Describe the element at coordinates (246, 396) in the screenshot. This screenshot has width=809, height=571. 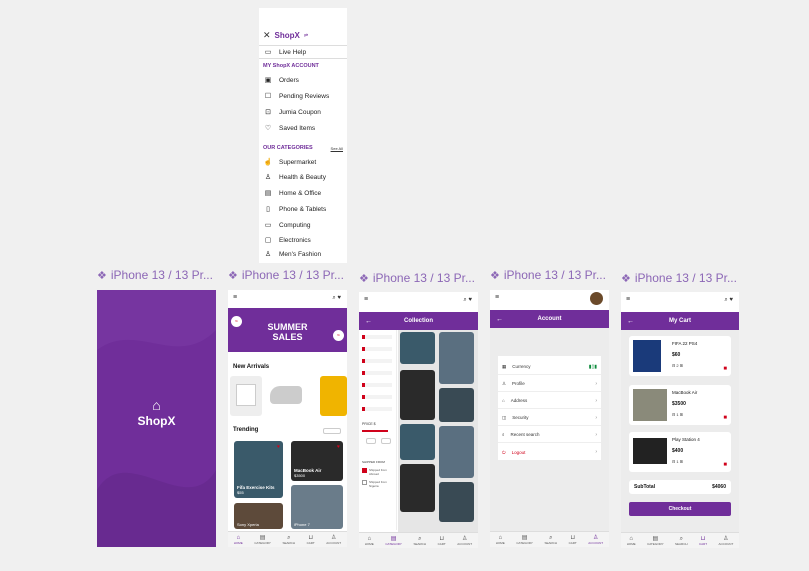
I see `arrival-tshirt` at that location.